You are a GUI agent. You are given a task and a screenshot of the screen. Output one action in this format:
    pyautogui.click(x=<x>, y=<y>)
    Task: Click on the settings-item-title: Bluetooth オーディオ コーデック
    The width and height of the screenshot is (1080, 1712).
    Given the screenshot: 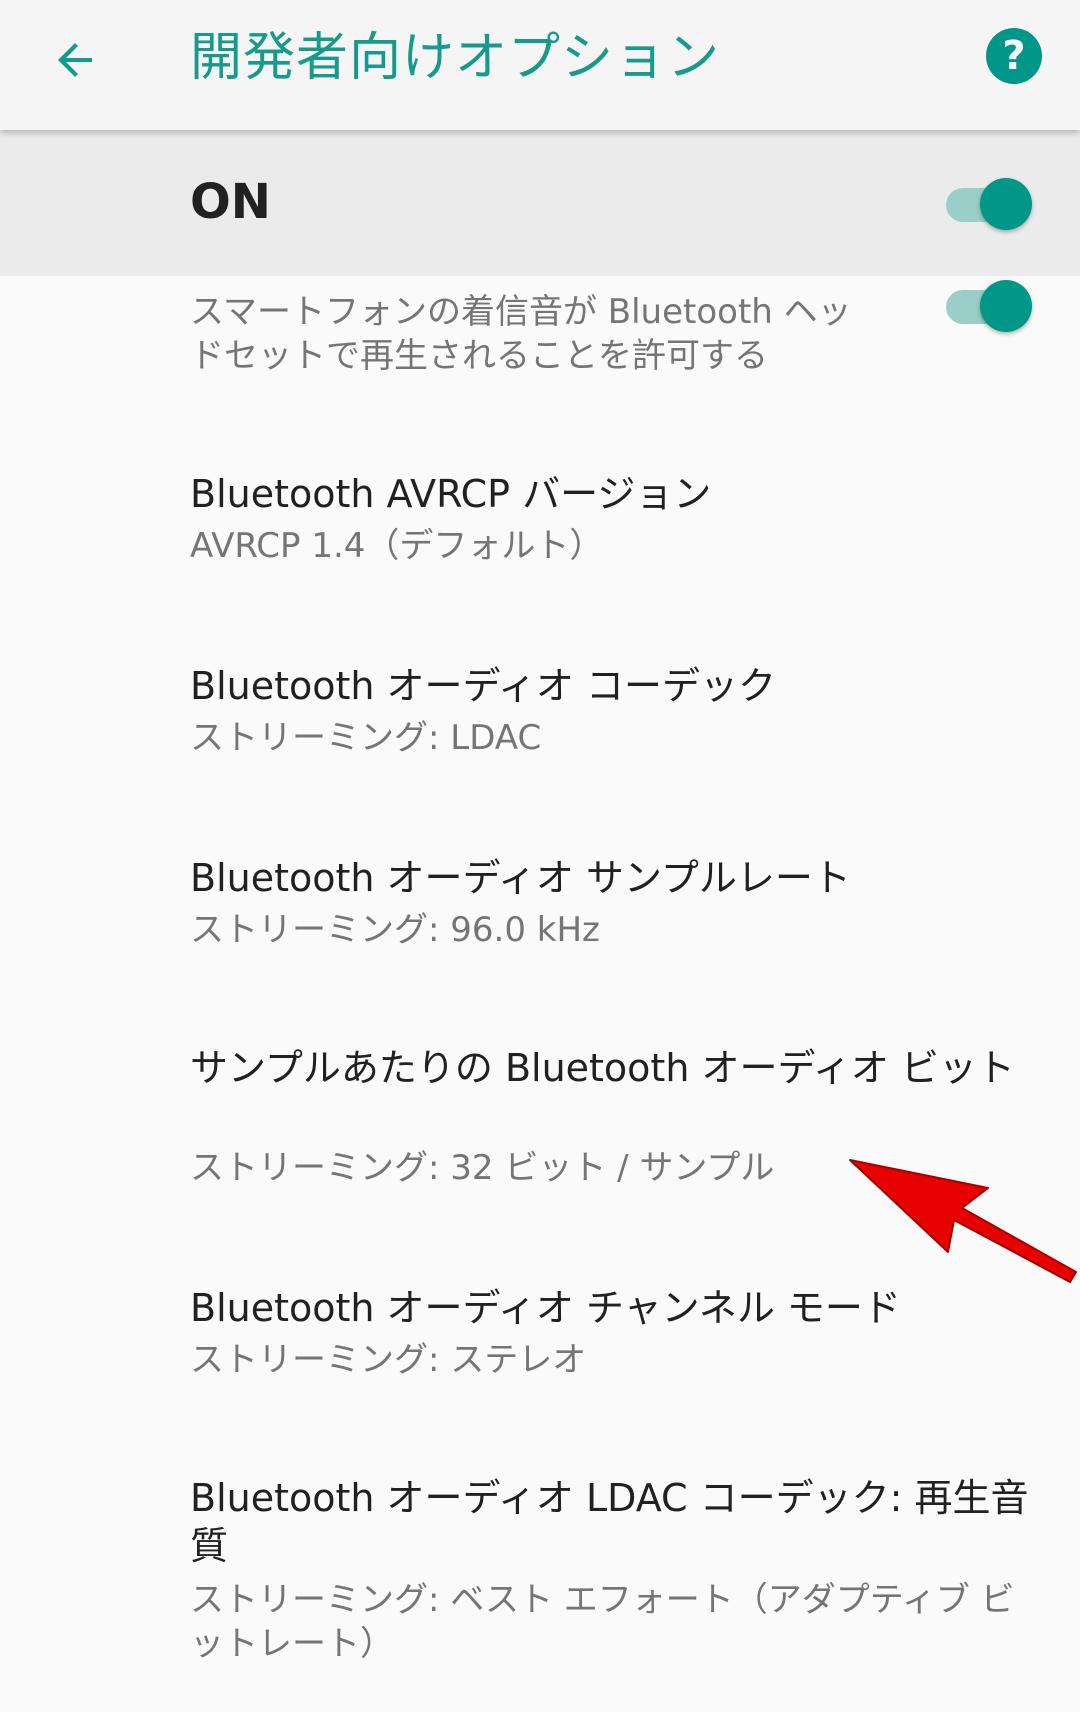 What is the action you would take?
    pyautogui.click(x=483, y=686)
    